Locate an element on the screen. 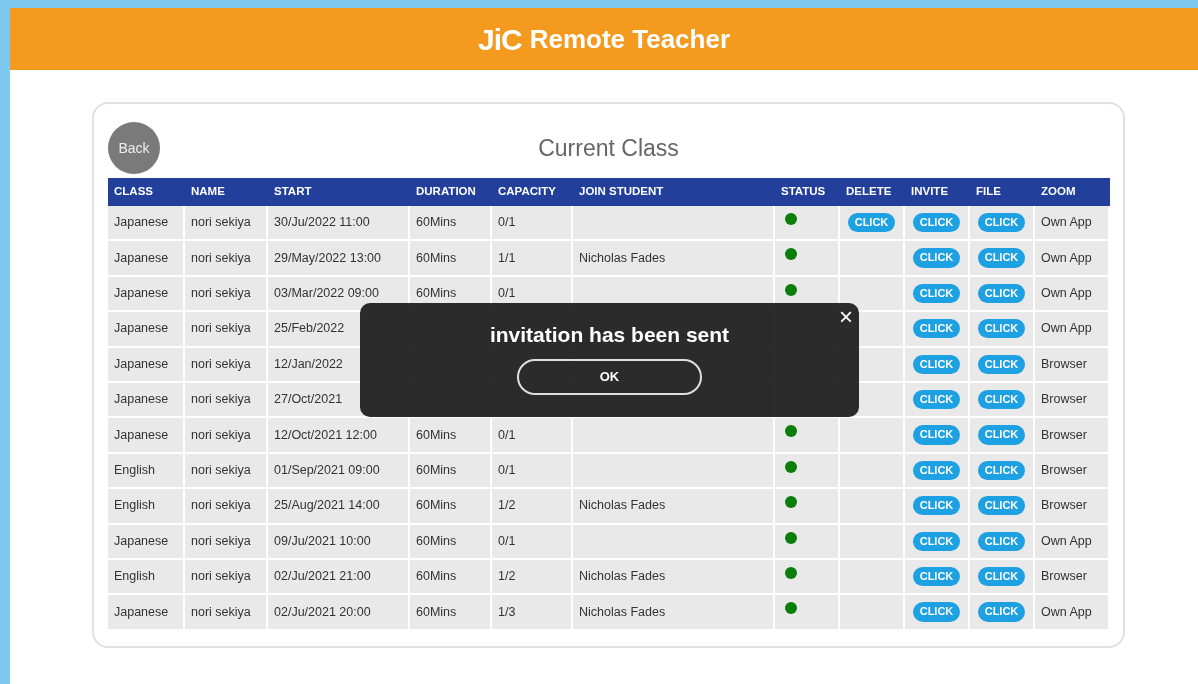  table-cell: 12/Oct/2021 12:00 is located at coordinates (339, 436).